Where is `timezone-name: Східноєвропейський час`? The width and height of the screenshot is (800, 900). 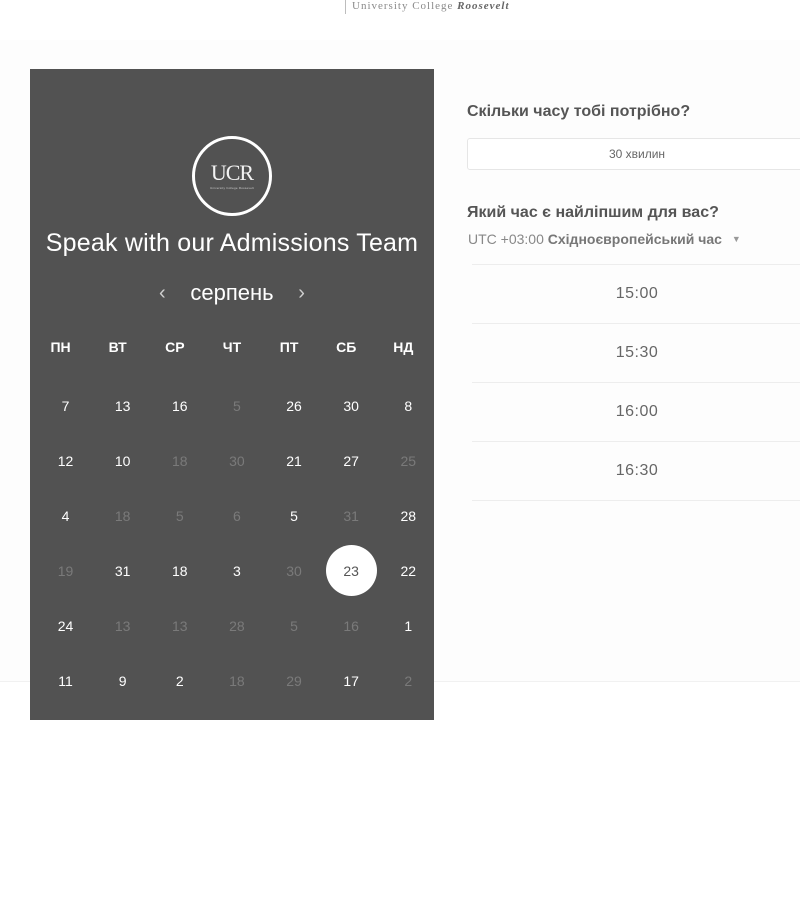 timezone-name: Східноєвропейський час is located at coordinates (634, 239).